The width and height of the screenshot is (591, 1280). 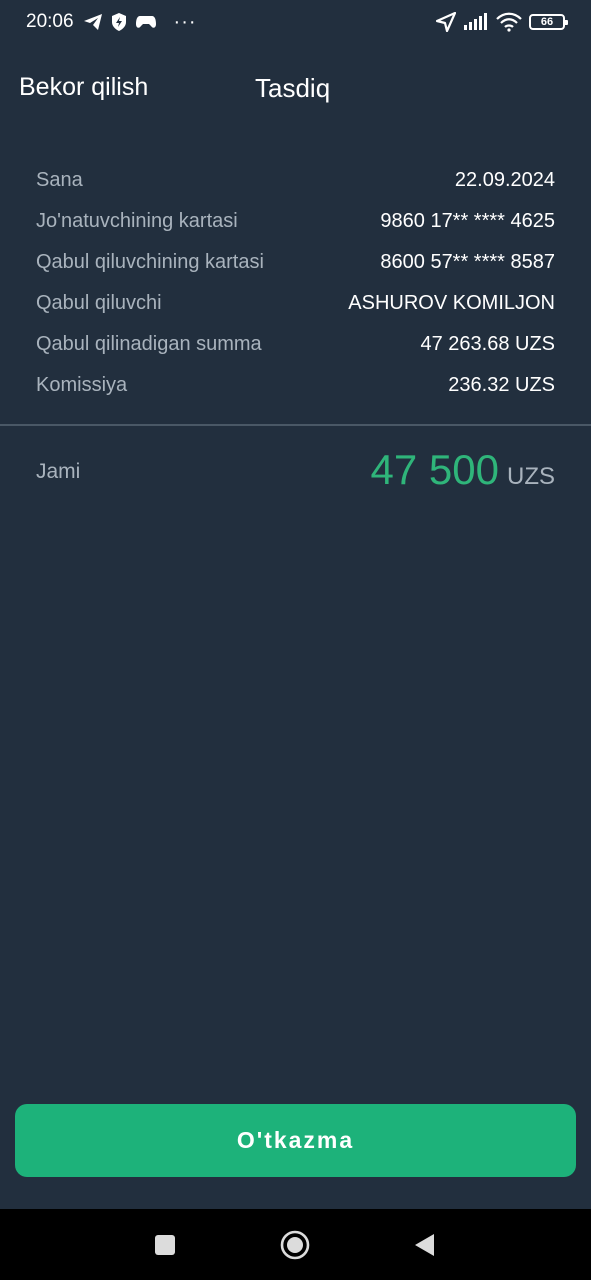 What do you see at coordinates (165, 1244) in the screenshot?
I see `square-recents-icon` at bounding box center [165, 1244].